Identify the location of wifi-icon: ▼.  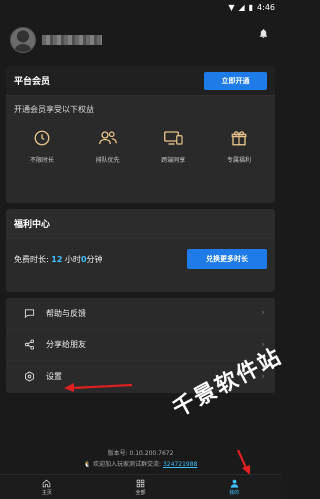
(231, 7).